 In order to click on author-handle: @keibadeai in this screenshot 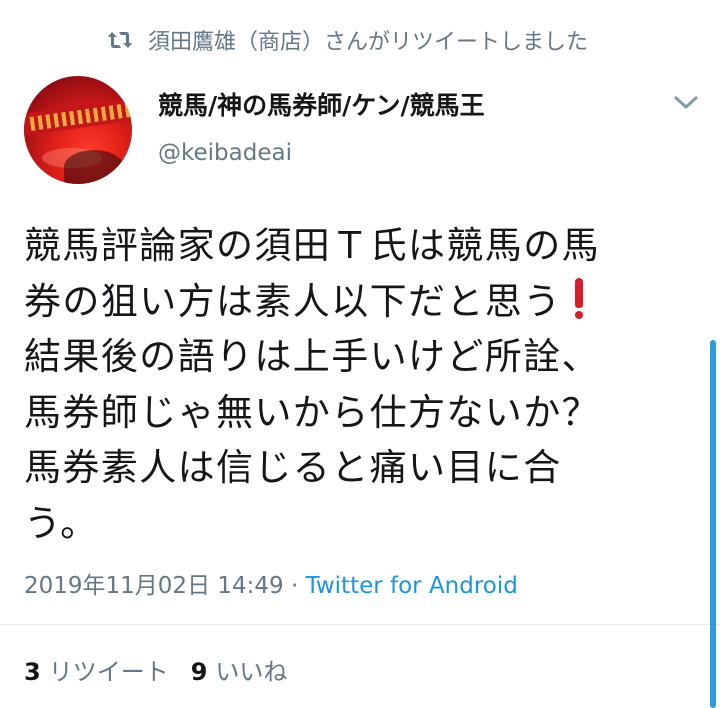, I will do `click(225, 153)`.